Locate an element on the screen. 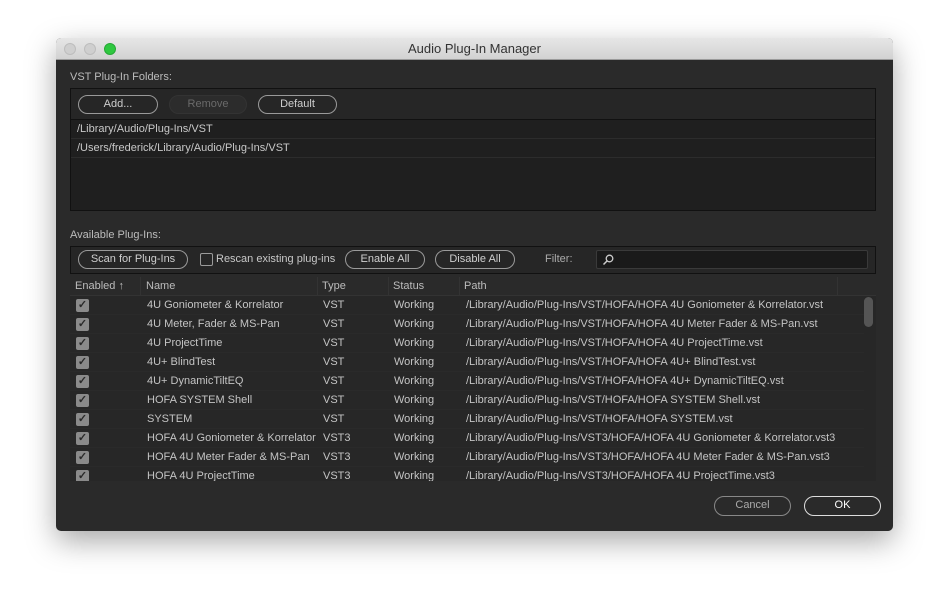 The width and height of the screenshot is (949, 606). column-name: Name is located at coordinates (229, 286).